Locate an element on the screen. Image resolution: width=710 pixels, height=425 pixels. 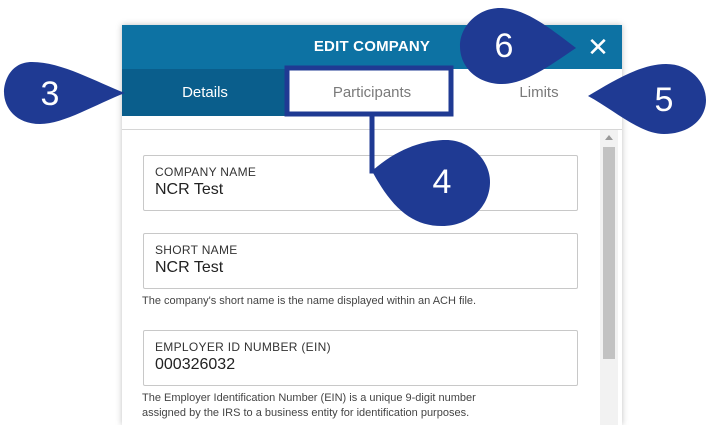
callout-3-number: 3 is located at coordinates (50, 94).